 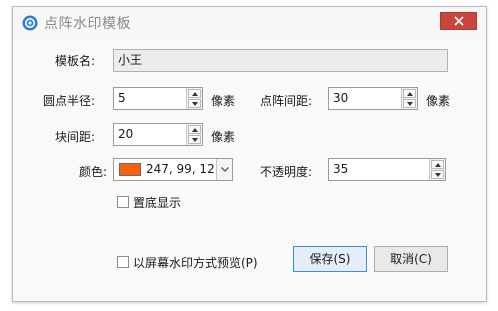 What do you see at coordinates (373, 98) in the screenshot?
I see `dot-spacing-spinbox: 30` at bounding box center [373, 98].